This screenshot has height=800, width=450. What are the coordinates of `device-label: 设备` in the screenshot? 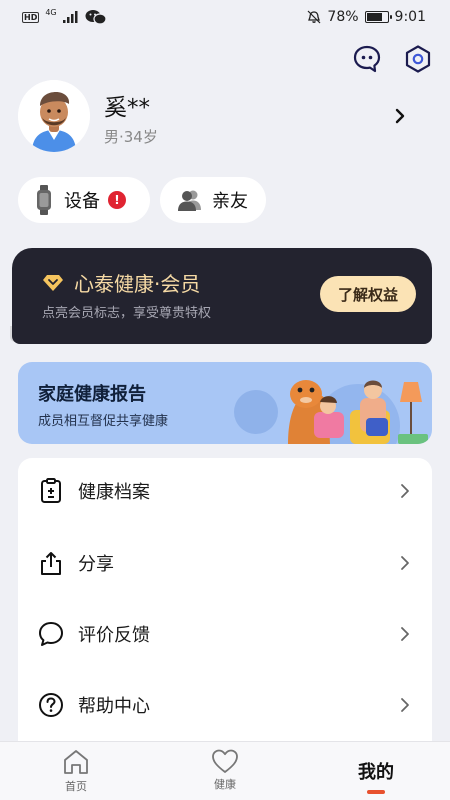 It's located at (82, 201).